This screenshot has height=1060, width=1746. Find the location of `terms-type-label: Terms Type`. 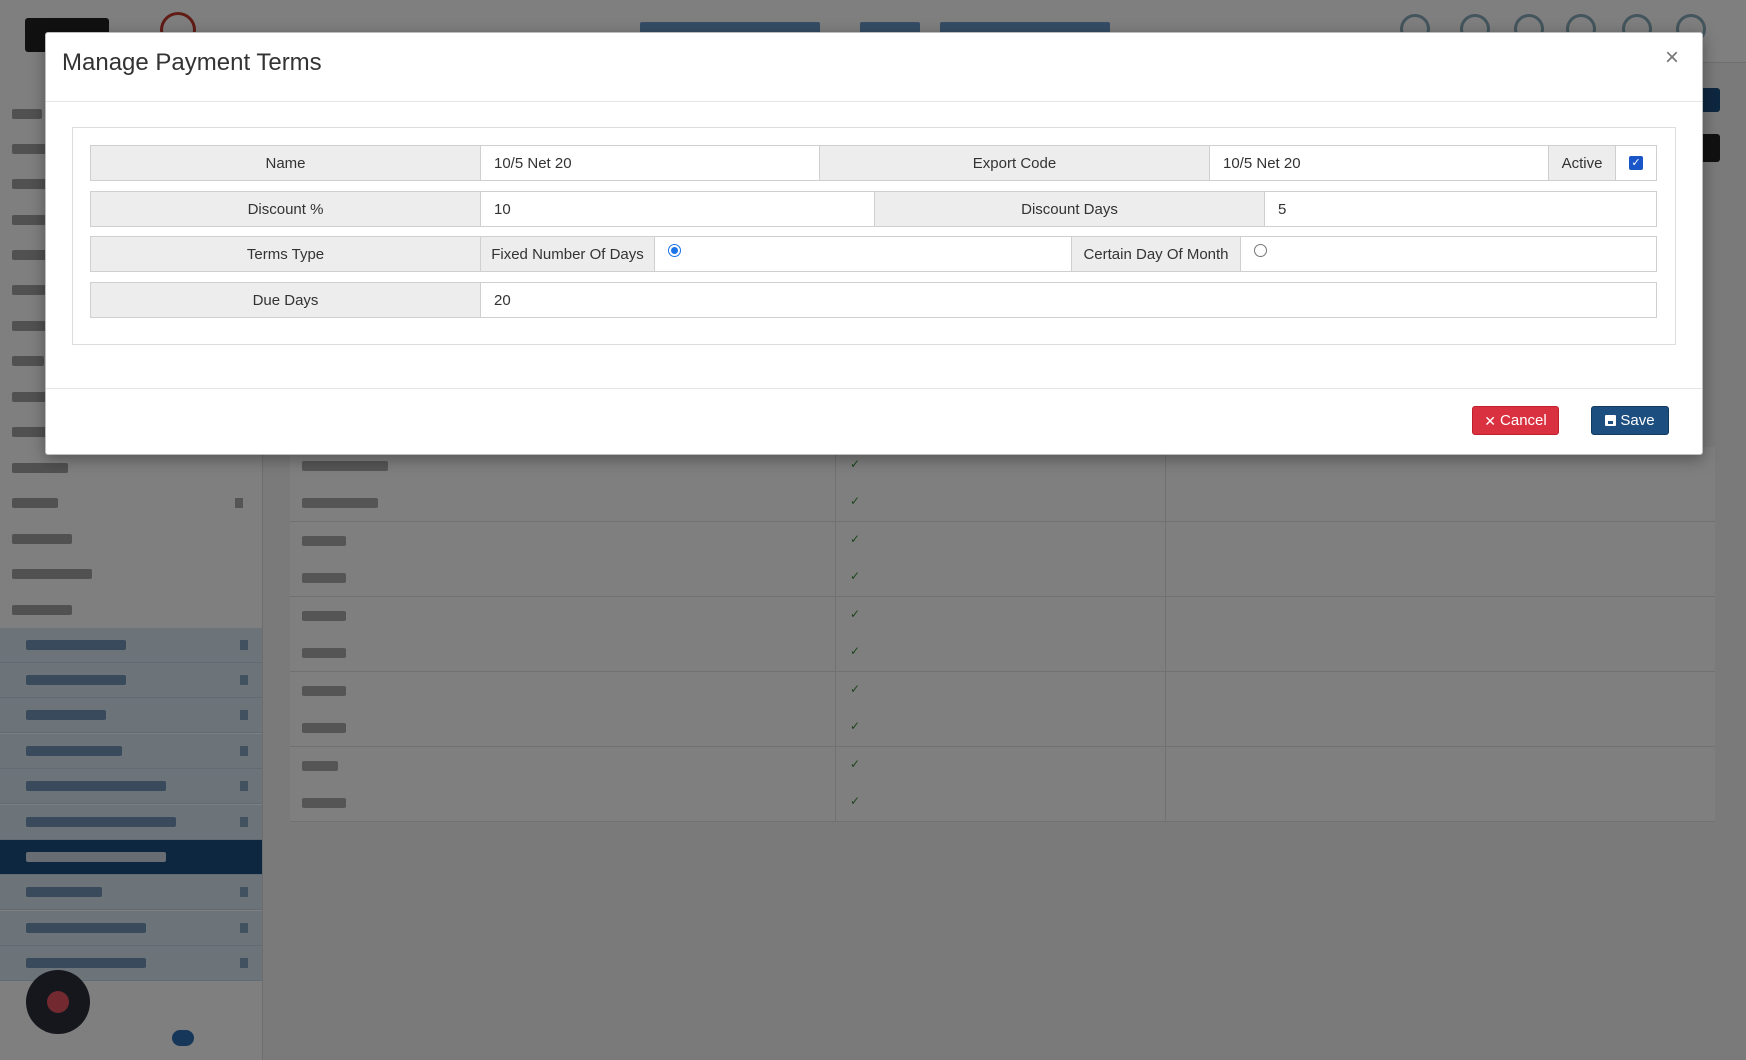

terms-type-label: Terms Type is located at coordinates (285, 254).